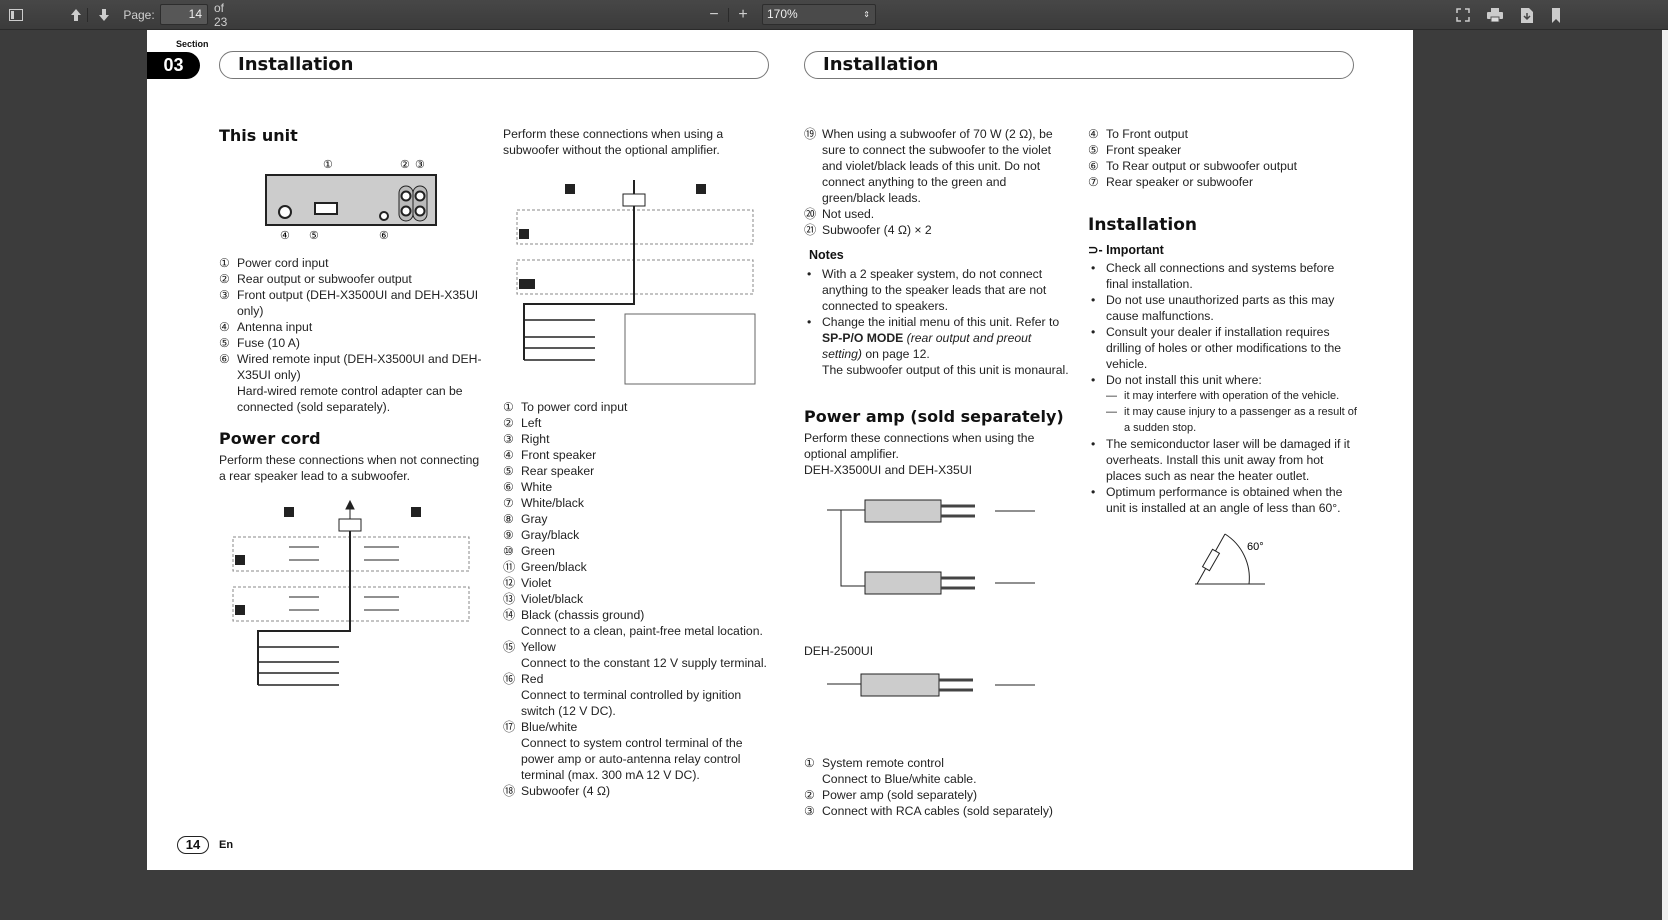 This screenshot has height=920, width=1668. I want to click on legend-item: ⑥ White, so click(638, 487).